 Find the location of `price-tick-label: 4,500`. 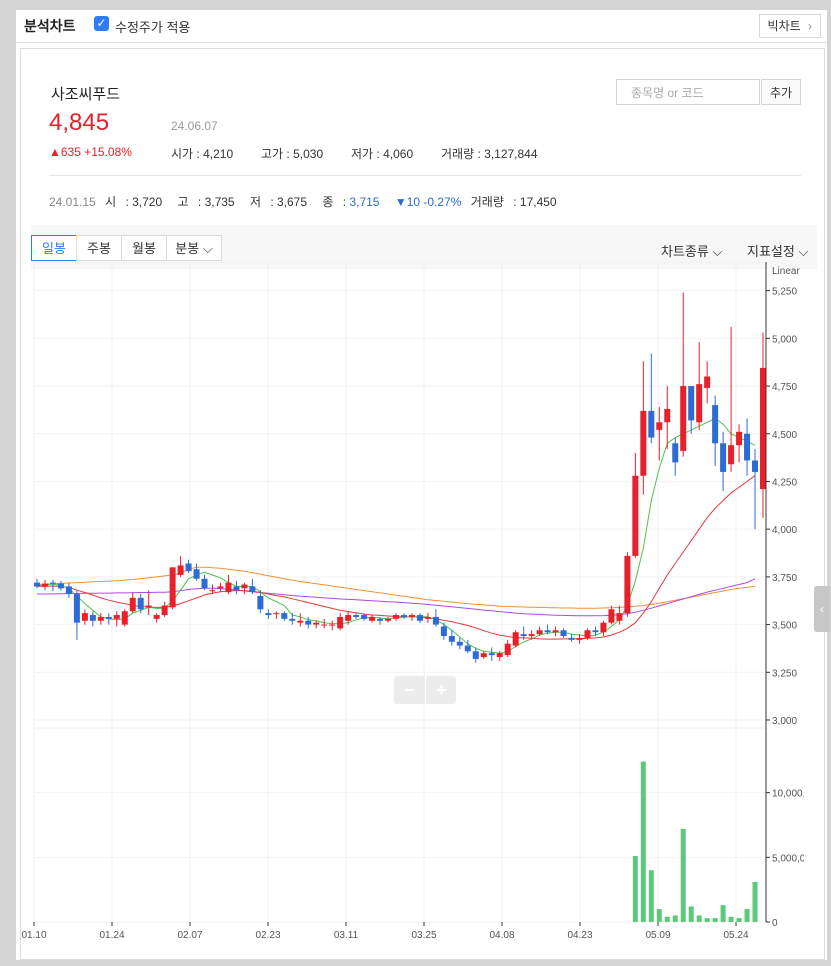

price-tick-label: 4,500 is located at coordinates (784, 435).